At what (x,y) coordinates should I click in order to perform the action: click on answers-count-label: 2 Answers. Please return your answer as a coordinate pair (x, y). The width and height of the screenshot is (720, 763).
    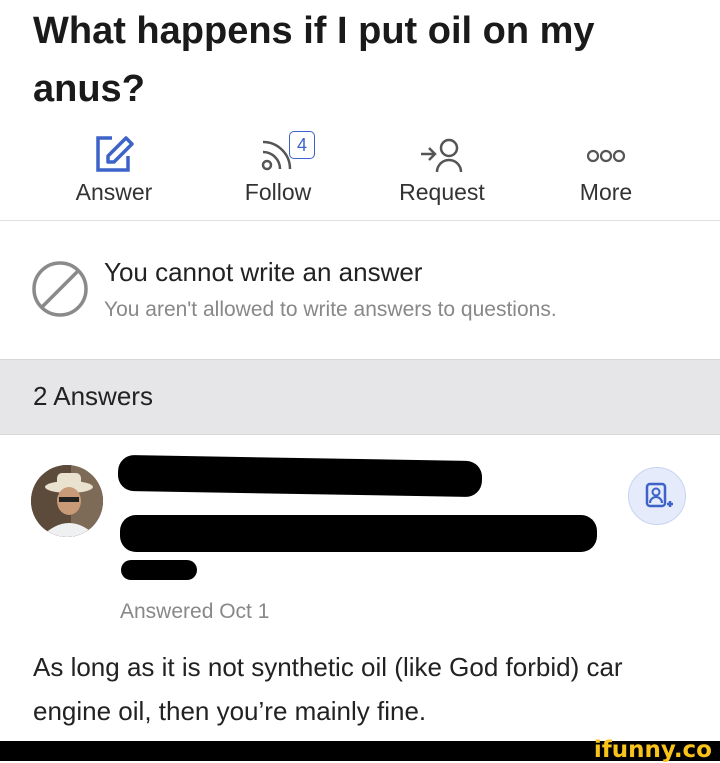
    Looking at the image, I should click on (93, 396).